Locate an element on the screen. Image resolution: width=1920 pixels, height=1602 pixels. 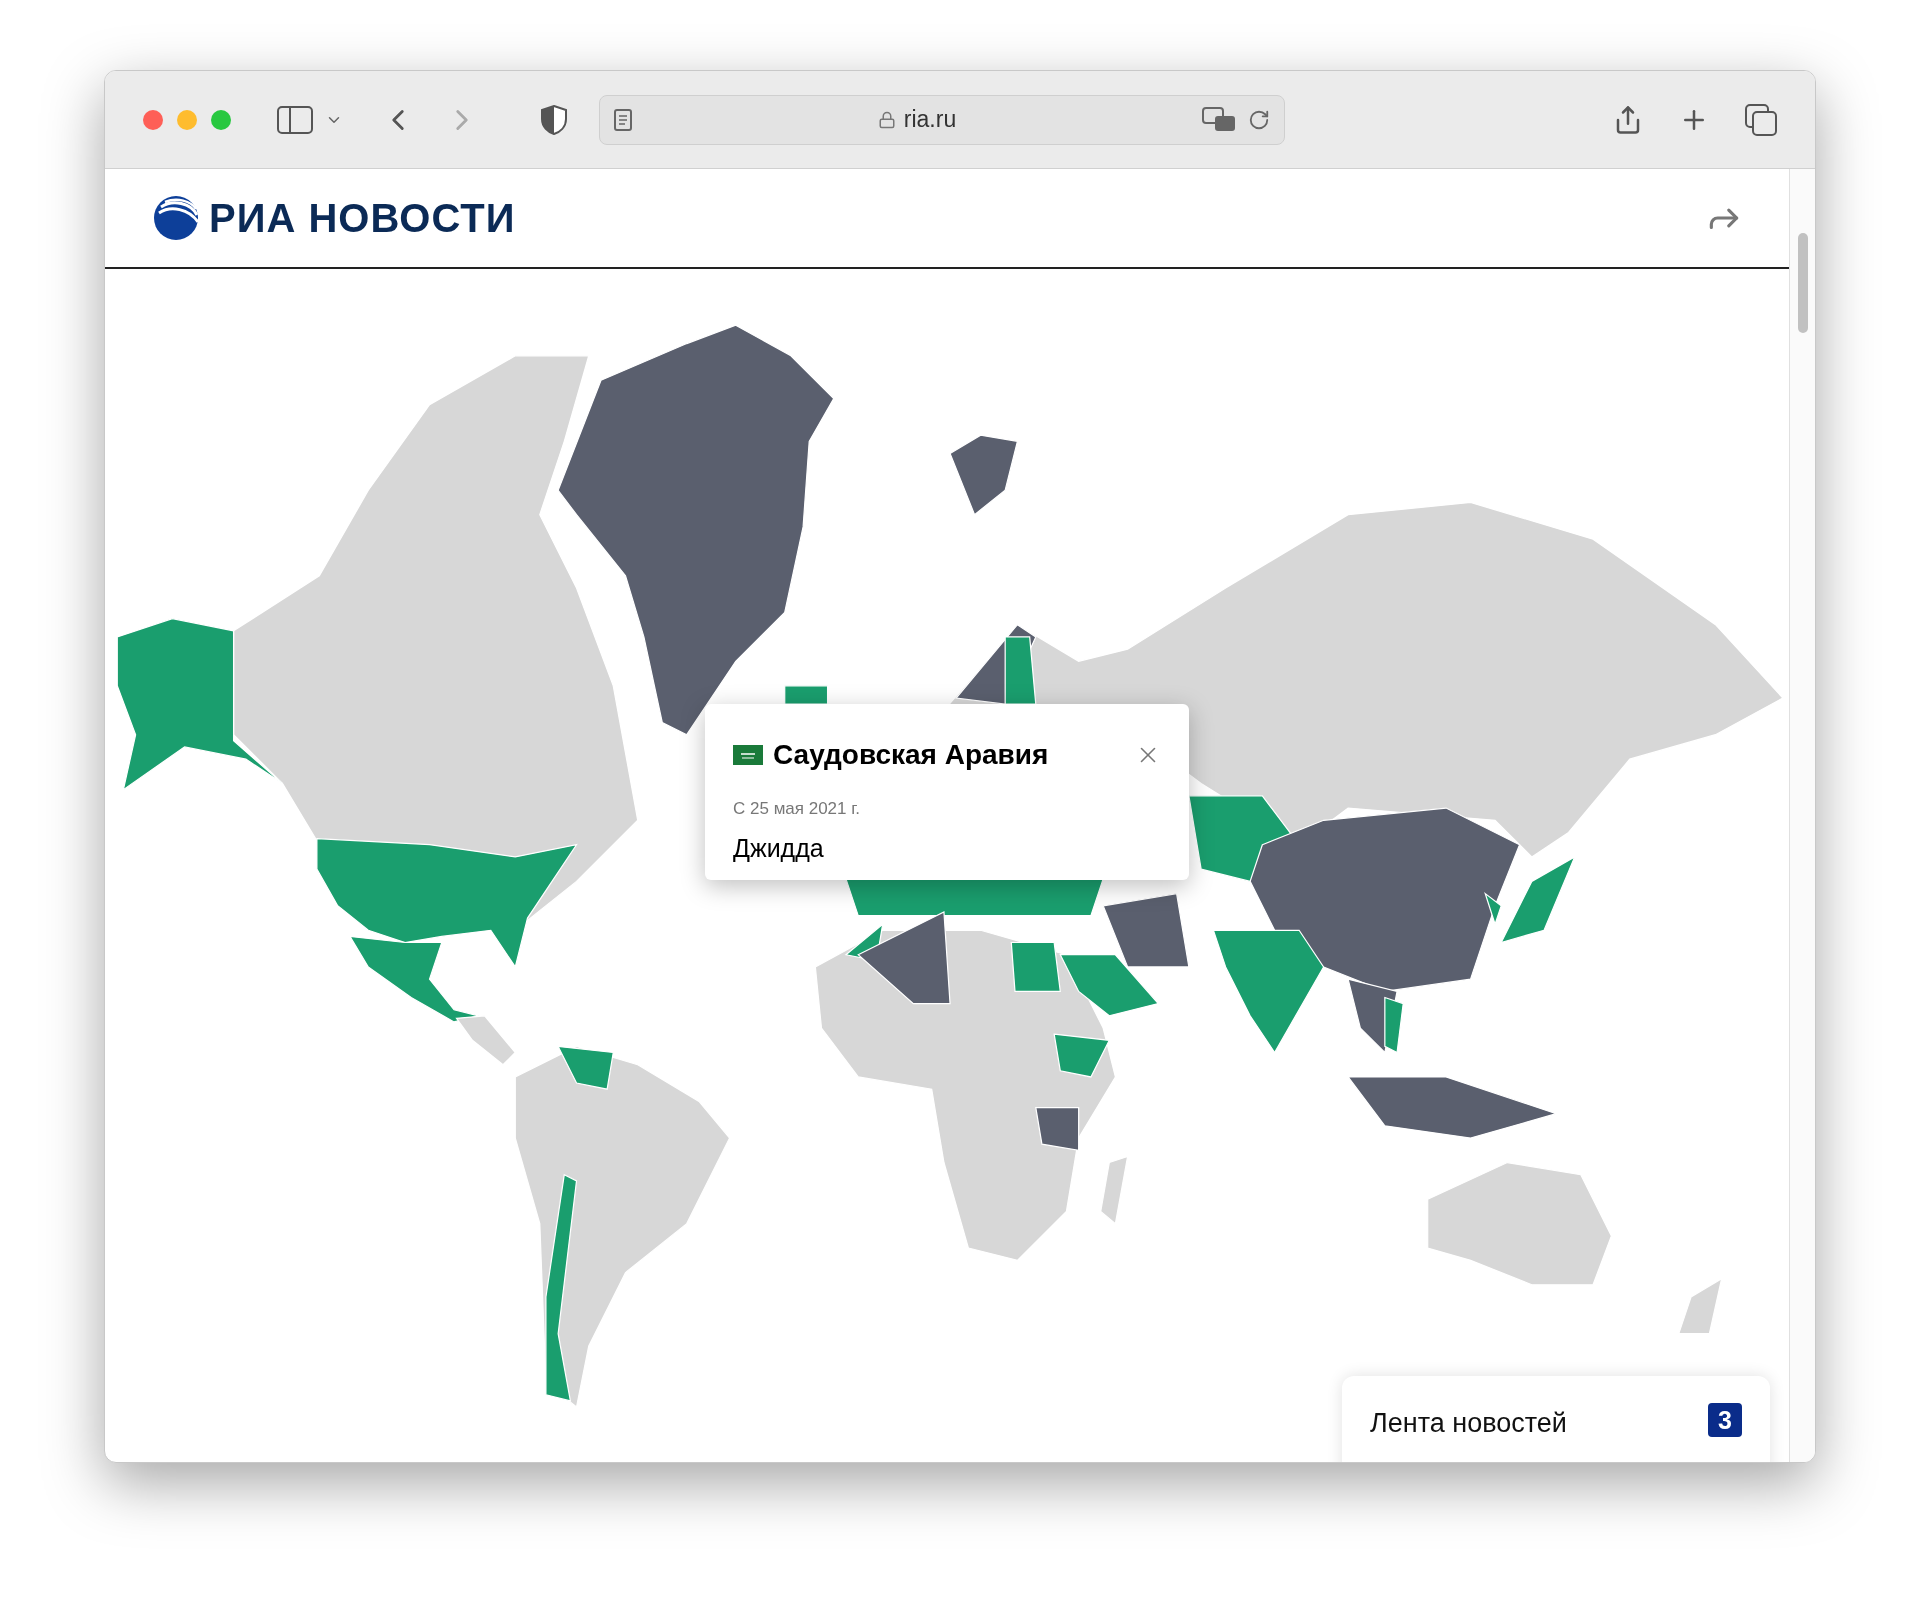
tabs-overview-icon is located at coordinates (1761, 119).